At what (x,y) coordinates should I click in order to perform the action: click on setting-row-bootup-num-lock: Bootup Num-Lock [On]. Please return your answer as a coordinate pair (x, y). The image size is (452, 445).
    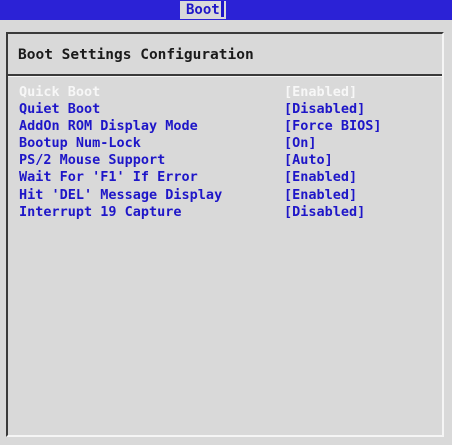
    Looking at the image, I should click on (225, 143).